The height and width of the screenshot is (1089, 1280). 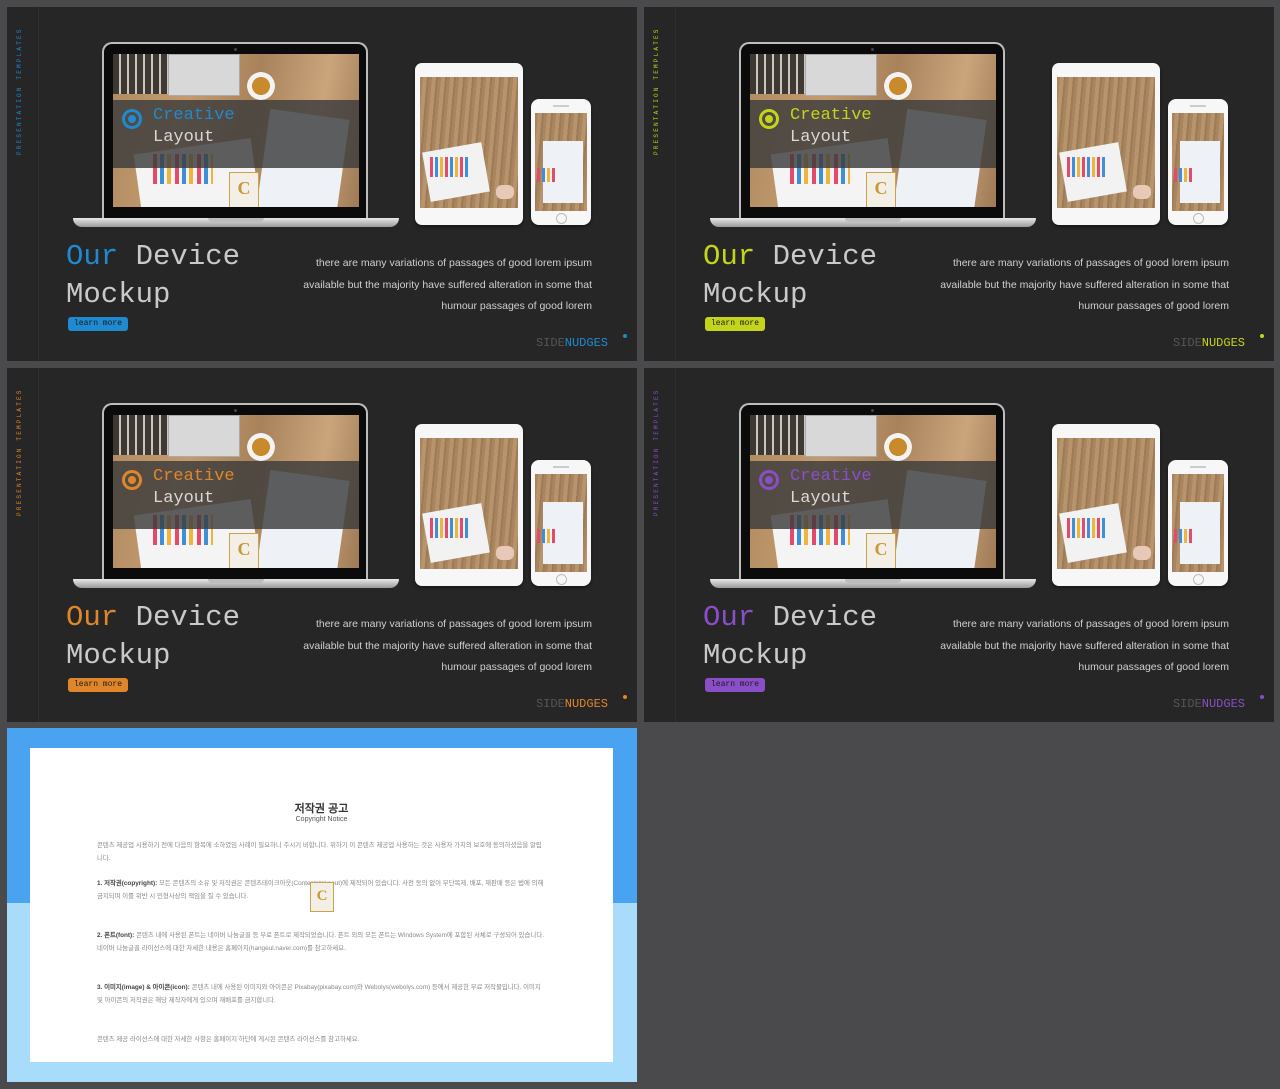 What do you see at coordinates (235, 49) in the screenshot?
I see `laptop-camera` at bounding box center [235, 49].